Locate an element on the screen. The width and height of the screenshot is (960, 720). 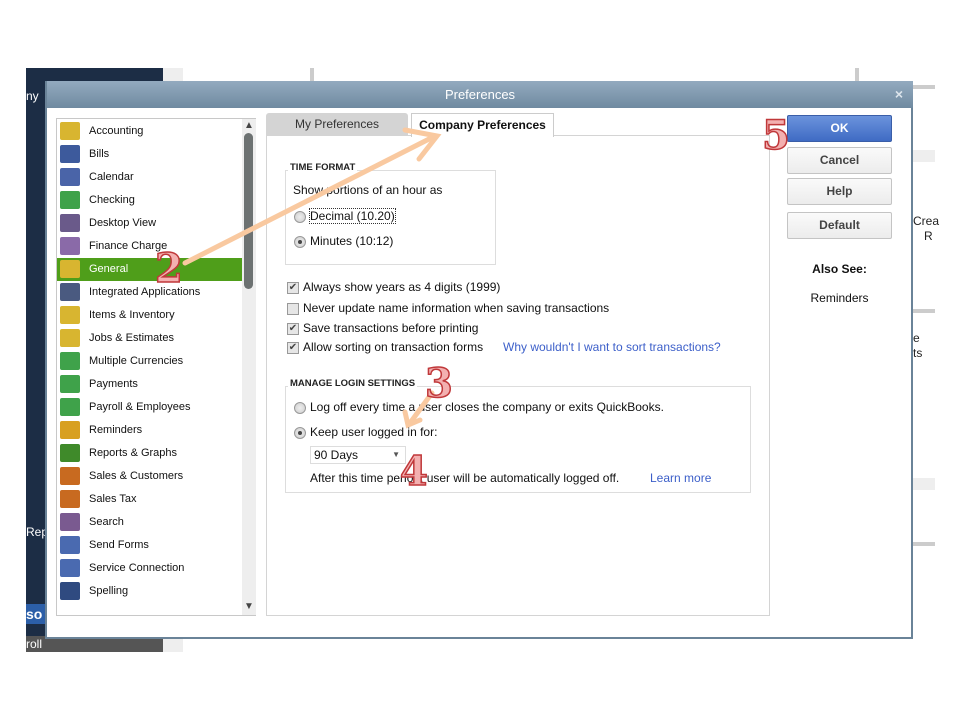
annotation-3: 3 is located at coordinates (439, 383).